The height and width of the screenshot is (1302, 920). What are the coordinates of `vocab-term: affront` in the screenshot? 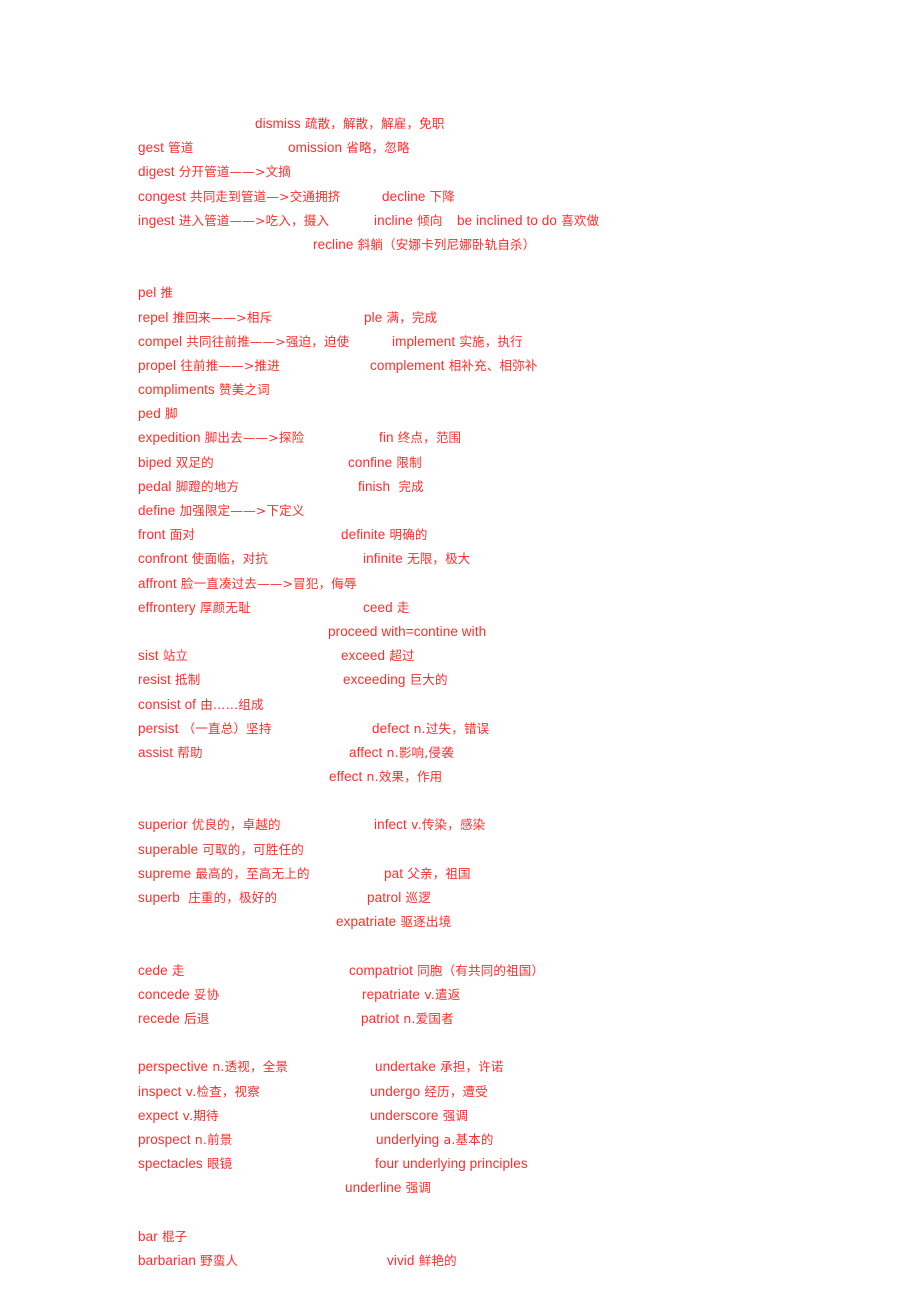 It's located at (157, 583).